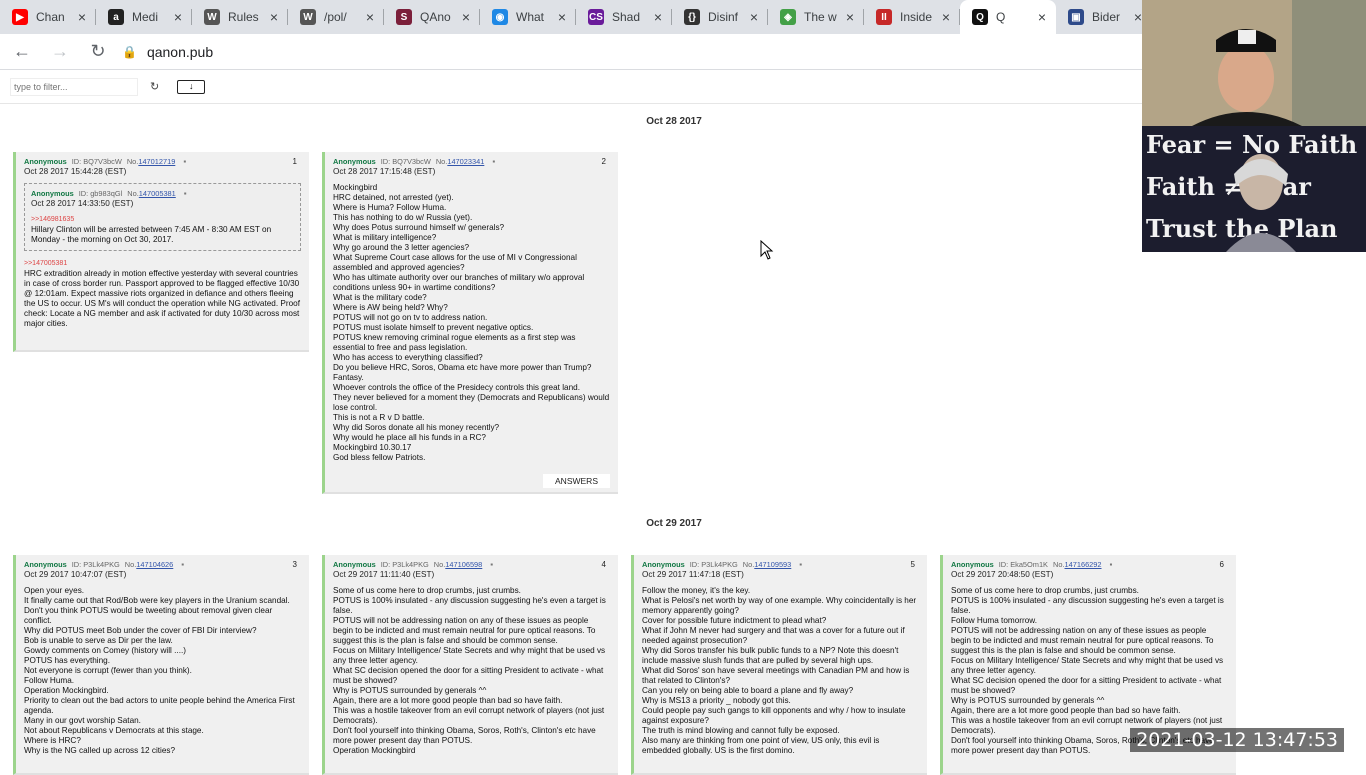 The width and height of the screenshot is (1366, 775). I want to click on cs-logo-icon: CS, so click(596, 17).